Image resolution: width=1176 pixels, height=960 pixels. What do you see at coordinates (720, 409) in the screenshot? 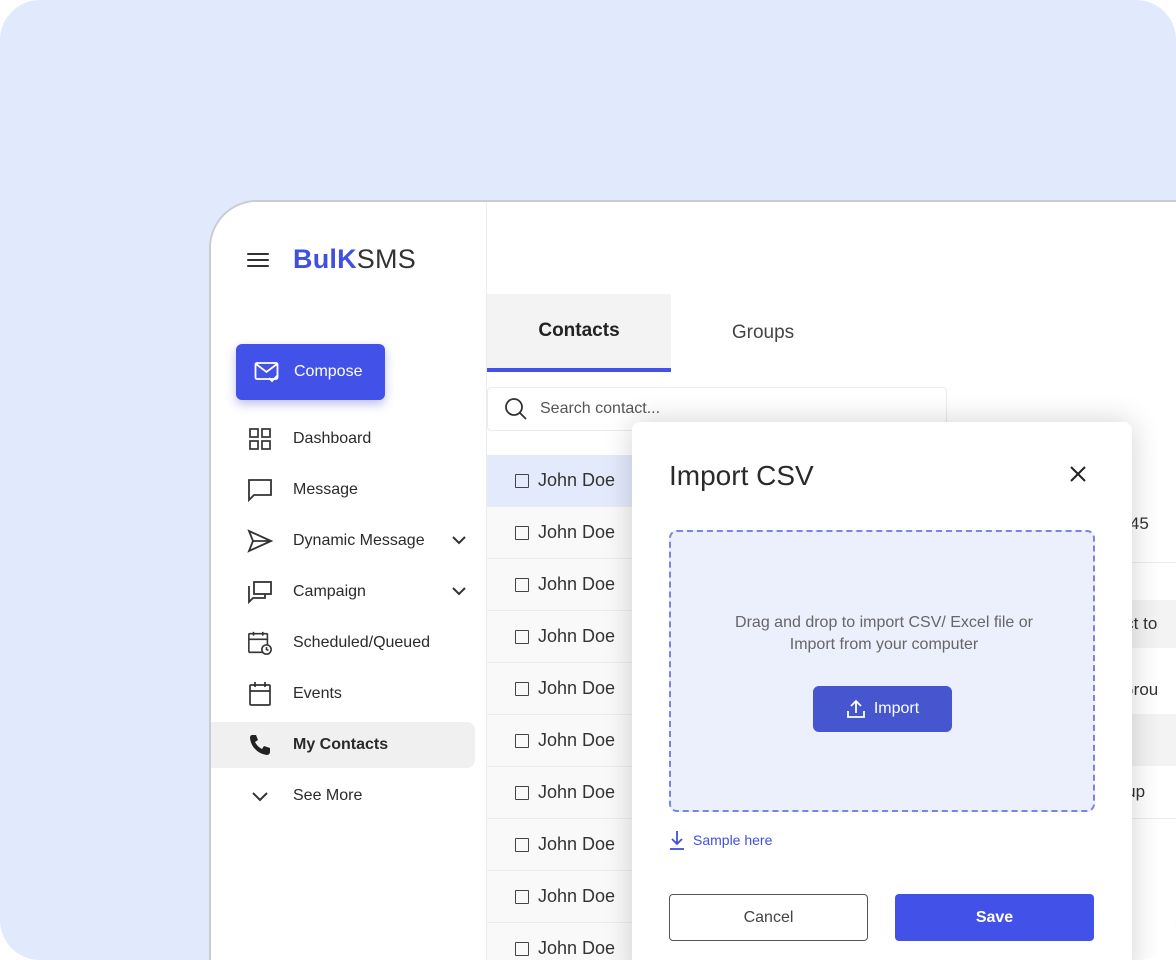
I see `search-input` at bounding box center [720, 409].